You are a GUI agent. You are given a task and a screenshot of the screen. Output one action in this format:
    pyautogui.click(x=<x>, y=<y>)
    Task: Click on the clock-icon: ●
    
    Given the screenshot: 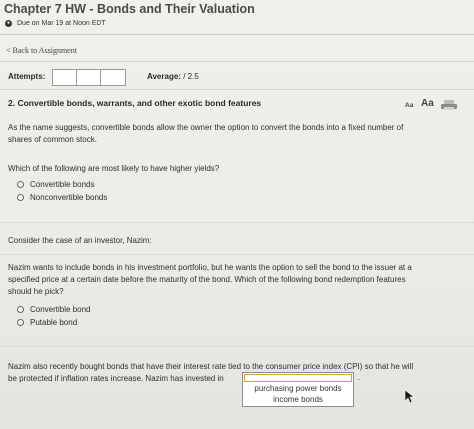 What is the action you would take?
    pyautogui.click(x=8, y=23)
    